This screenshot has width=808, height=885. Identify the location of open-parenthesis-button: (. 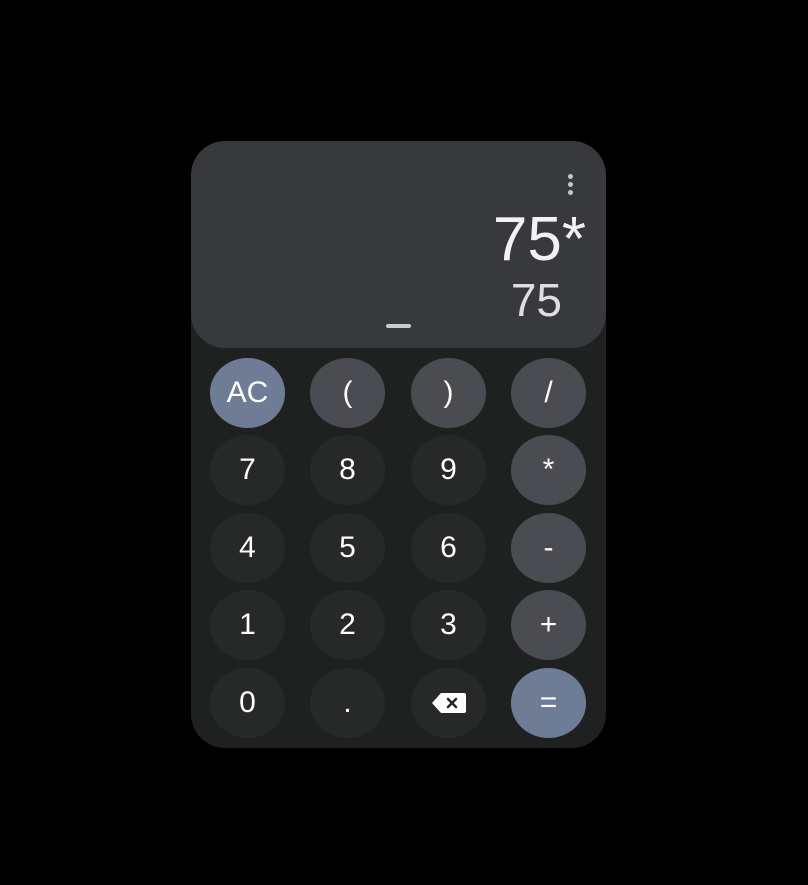
(347, 393).